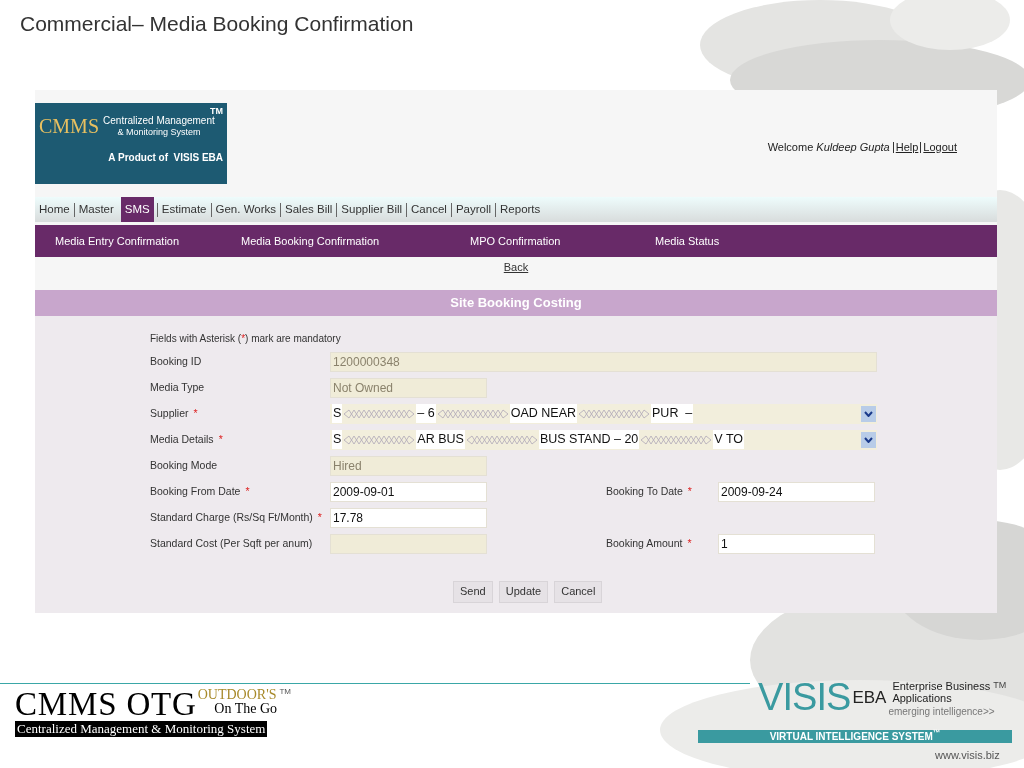  Describe the element at coordinates (177, 386) in the screenshot. I see `field-label: Media Type` at that location.